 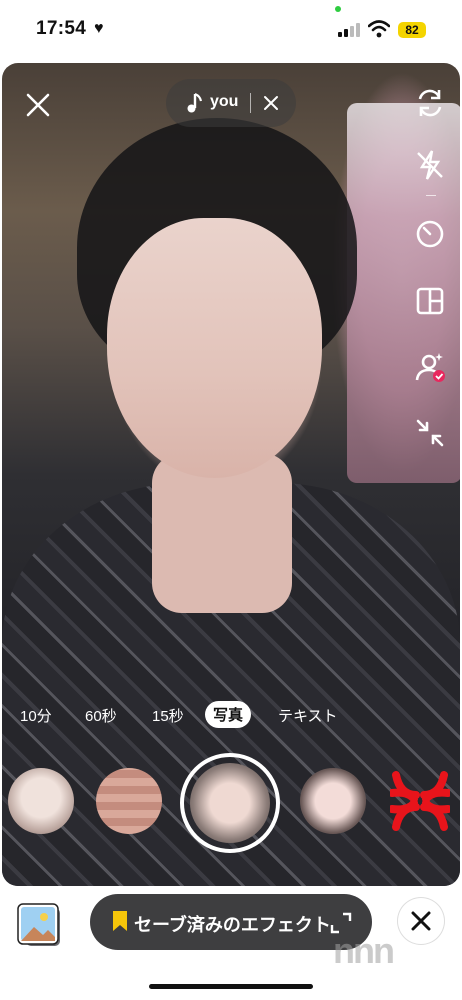 What do you see at coordinates (214, 348) in the screenshot?
I see `face` at bounding box center [214, 348].